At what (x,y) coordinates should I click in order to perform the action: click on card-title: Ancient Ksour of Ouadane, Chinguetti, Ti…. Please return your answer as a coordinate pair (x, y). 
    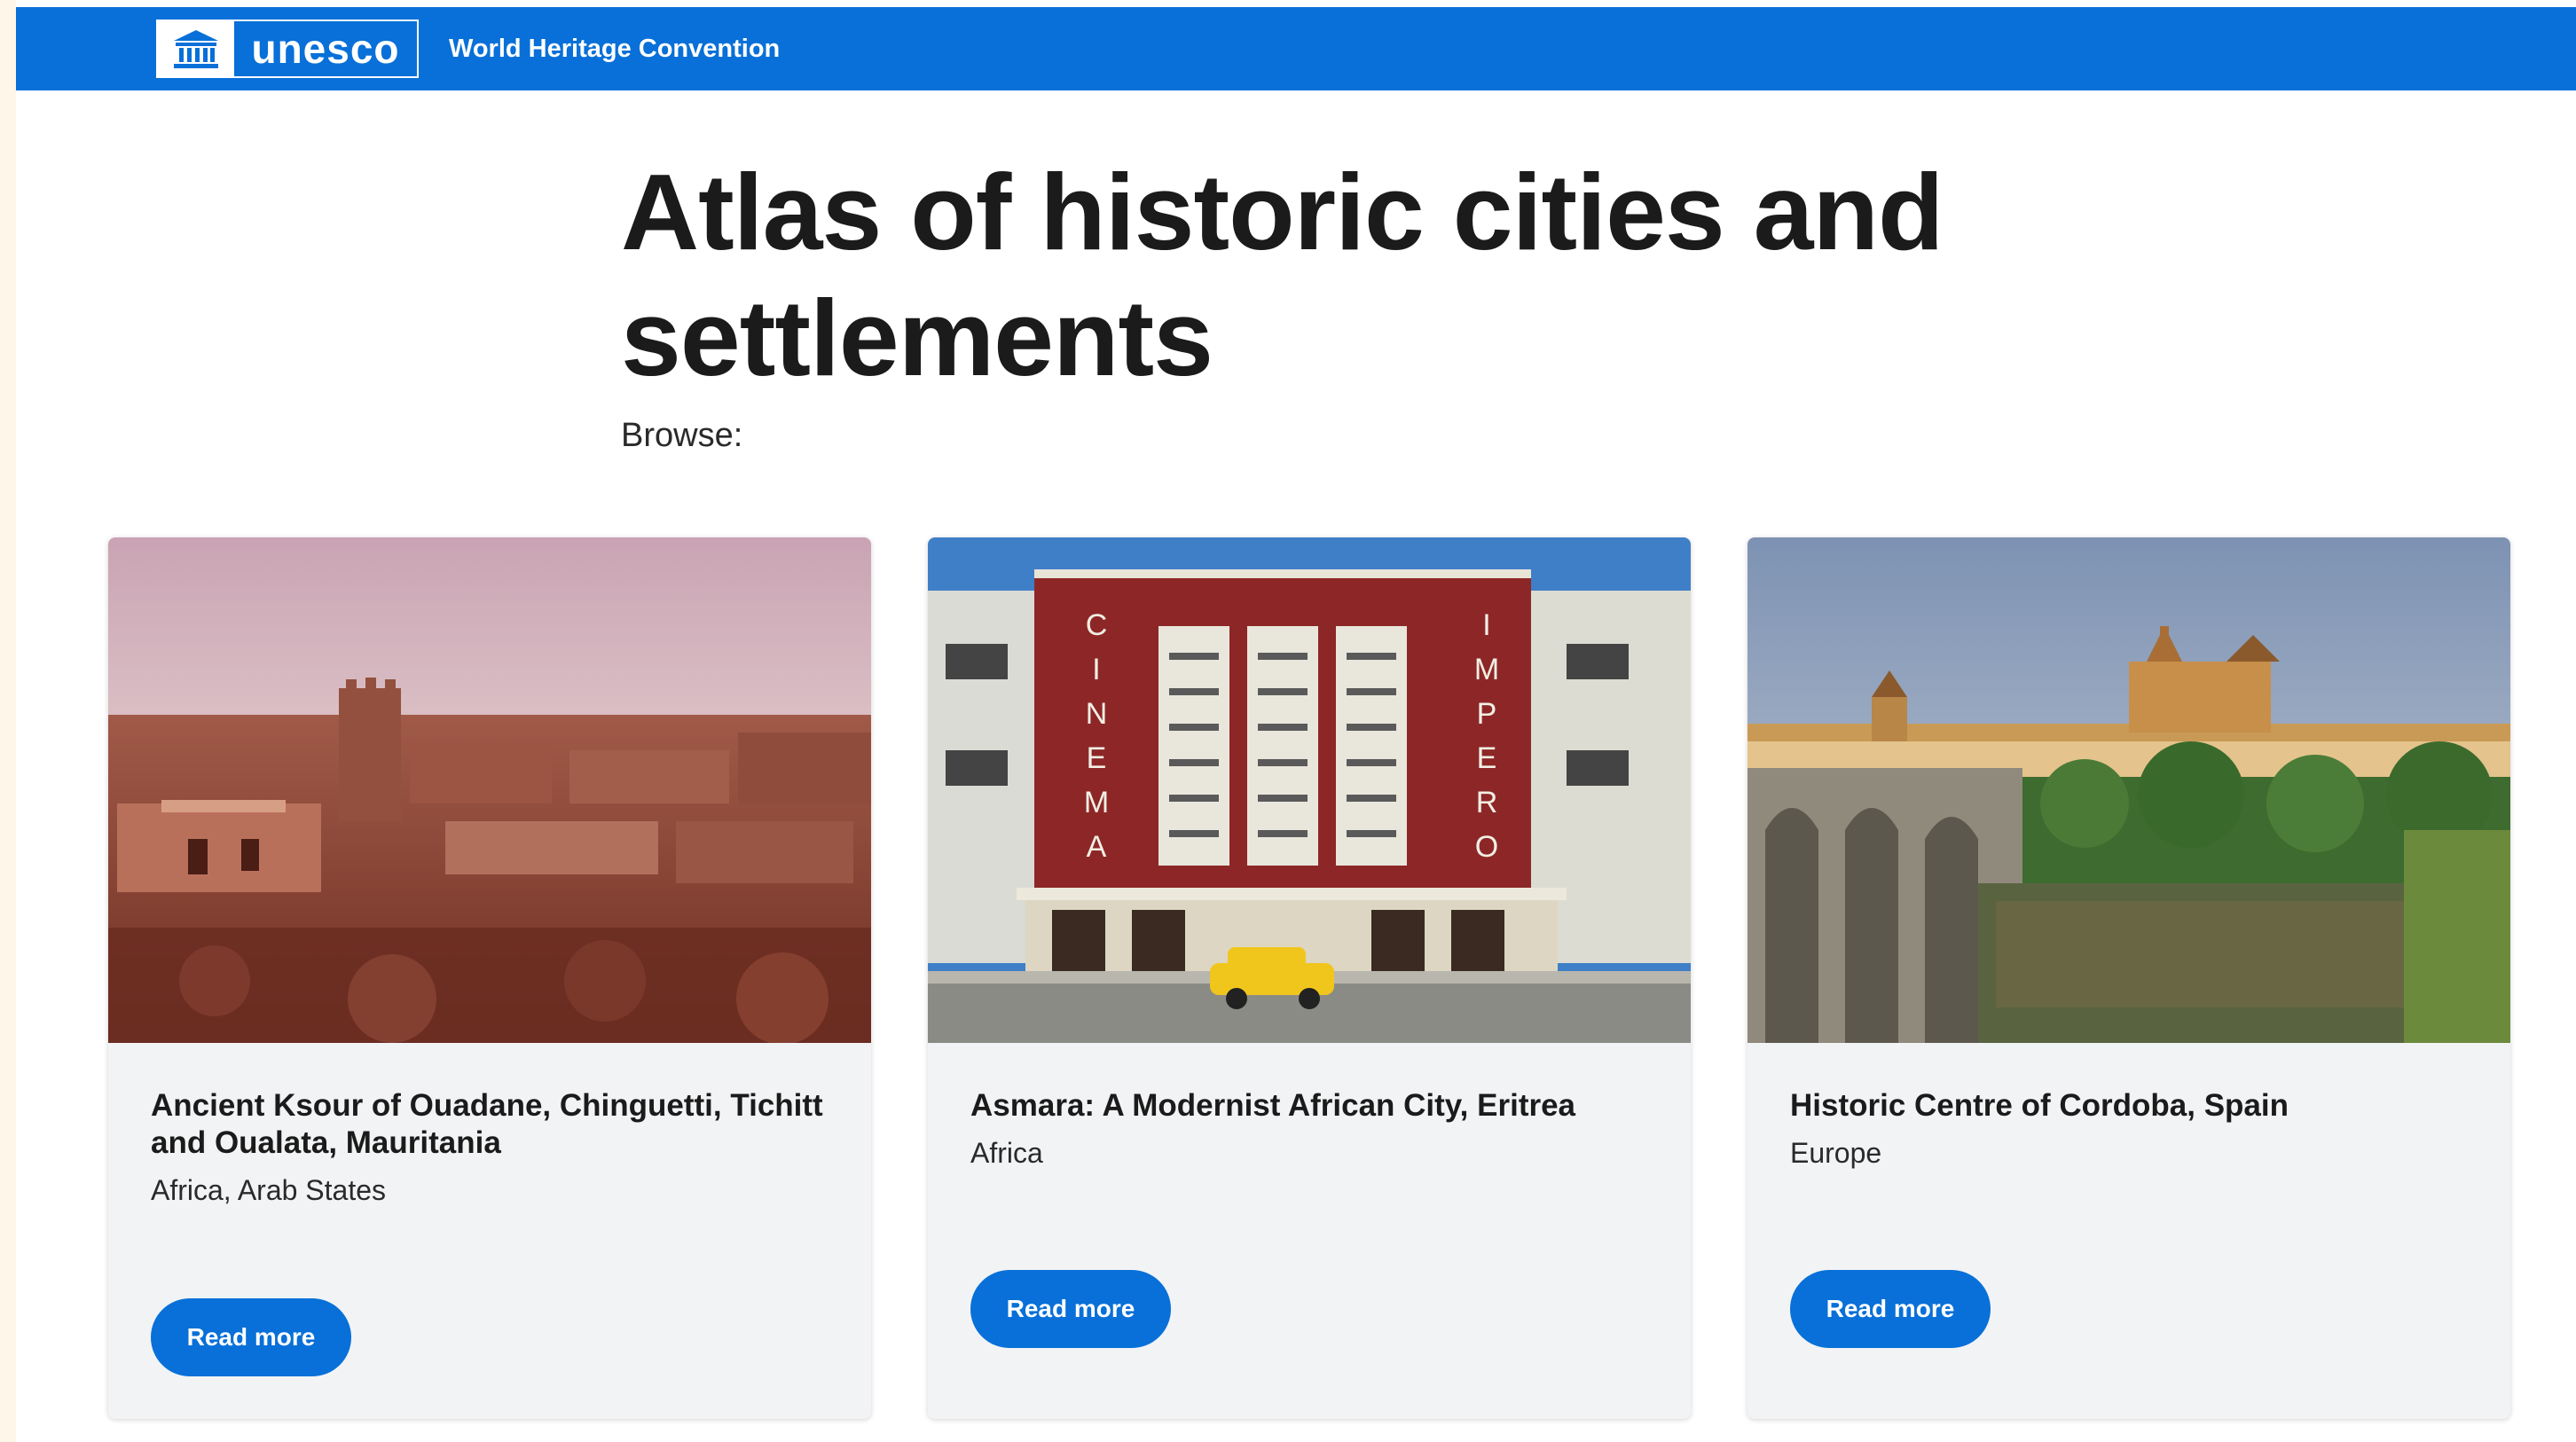
    Looking at the image, I should click on (492, 1124).